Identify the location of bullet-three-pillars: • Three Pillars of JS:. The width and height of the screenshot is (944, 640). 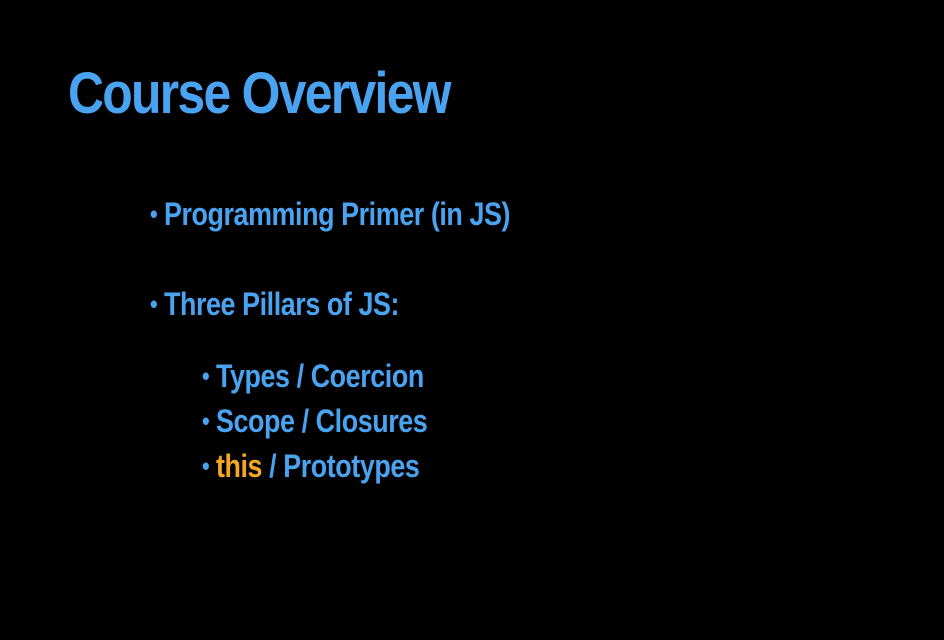
(274, 304).